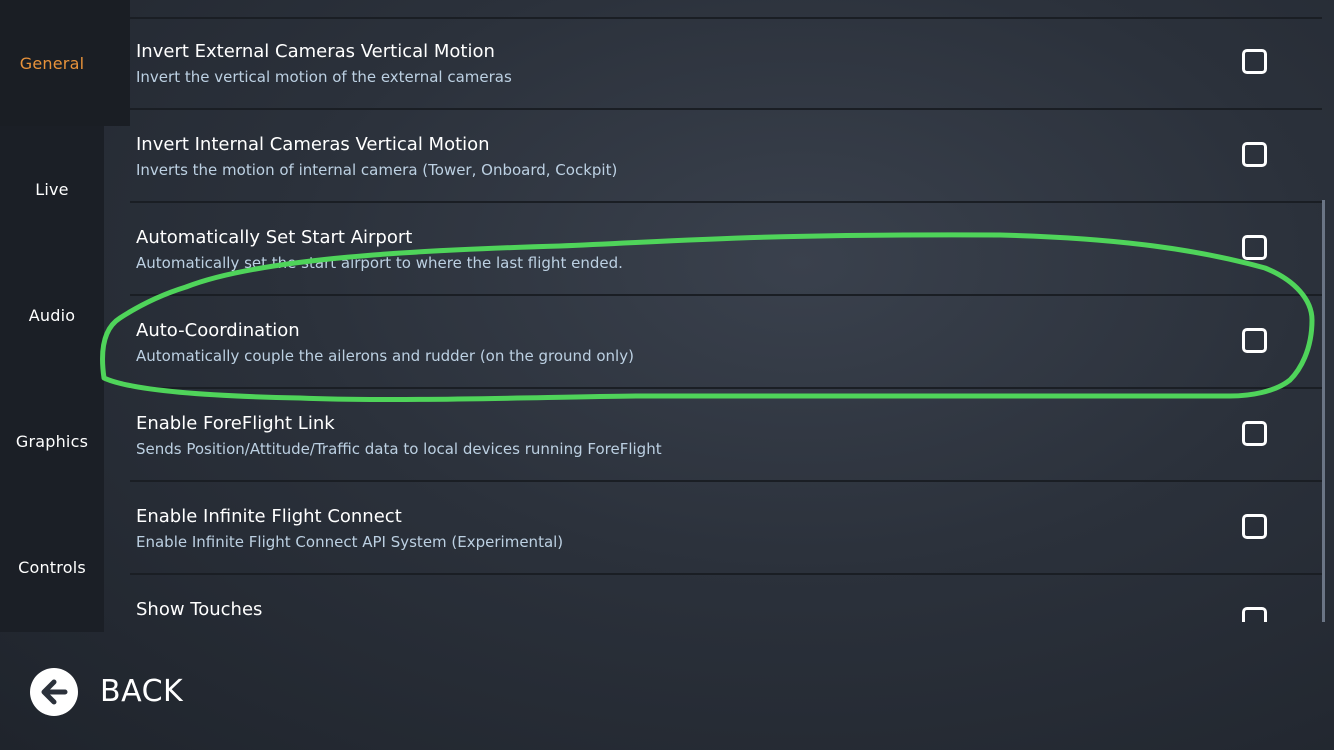 Image resolution: width=1334 pixels, height=750 pixels. What do you see at coordinates (1254, 247) in the screenshot?
I see `start-airport-checkbox` at bounding box center [1254, 247].